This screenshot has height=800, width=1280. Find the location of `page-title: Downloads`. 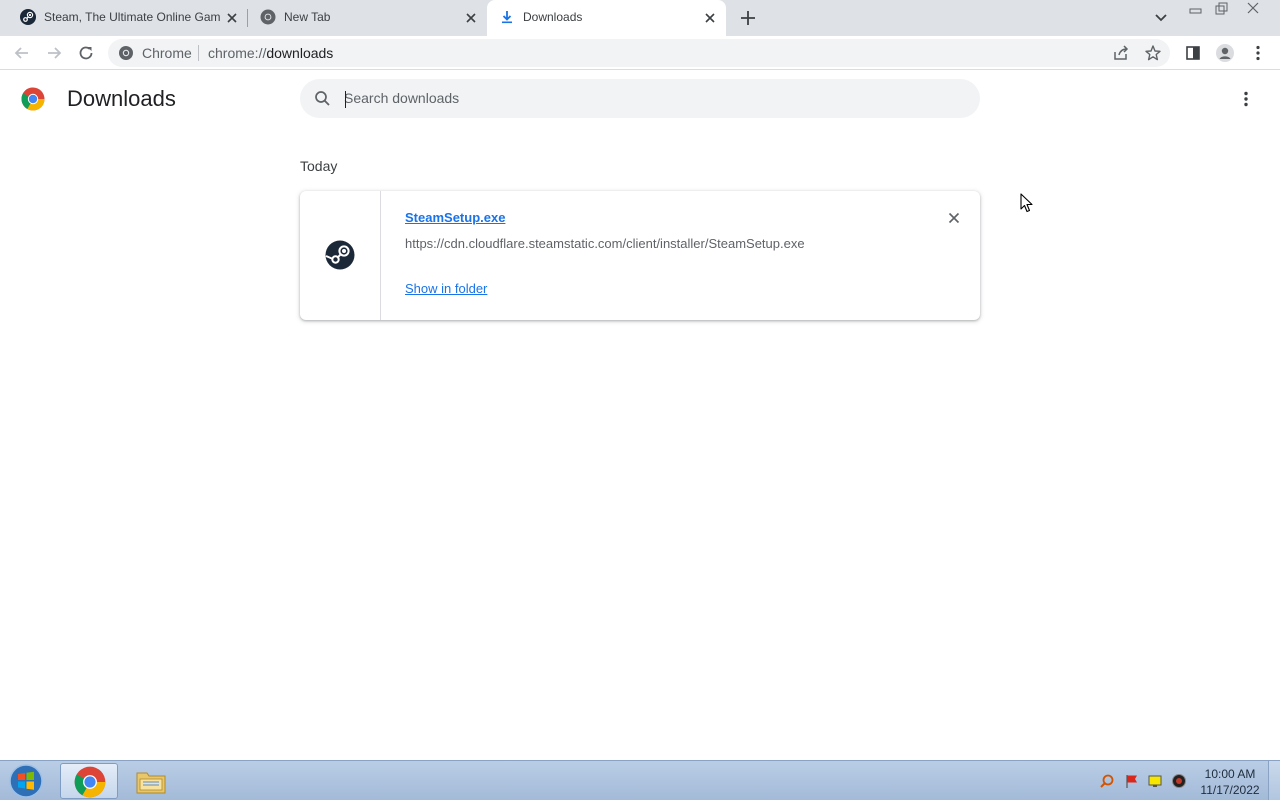

page-title: Downloads is located at coordinates (121, 98).